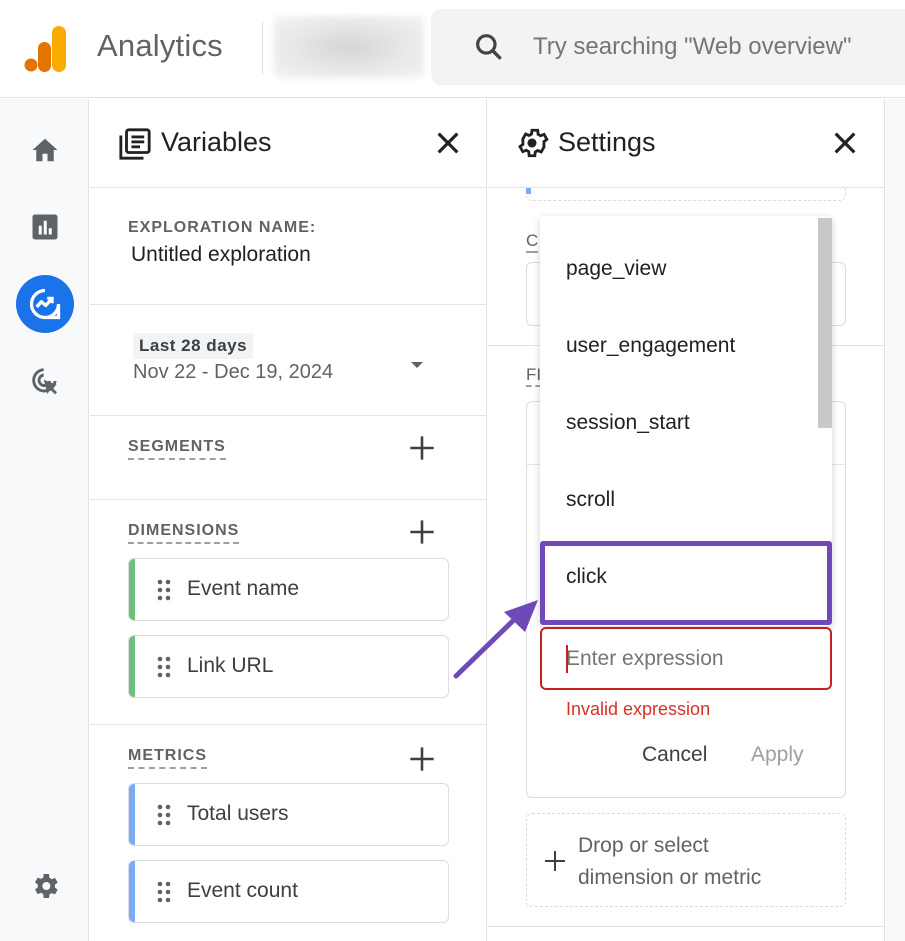 This screenshot has width=905, height=941. I want to click on section-label-partial: C, so click(532, 242).